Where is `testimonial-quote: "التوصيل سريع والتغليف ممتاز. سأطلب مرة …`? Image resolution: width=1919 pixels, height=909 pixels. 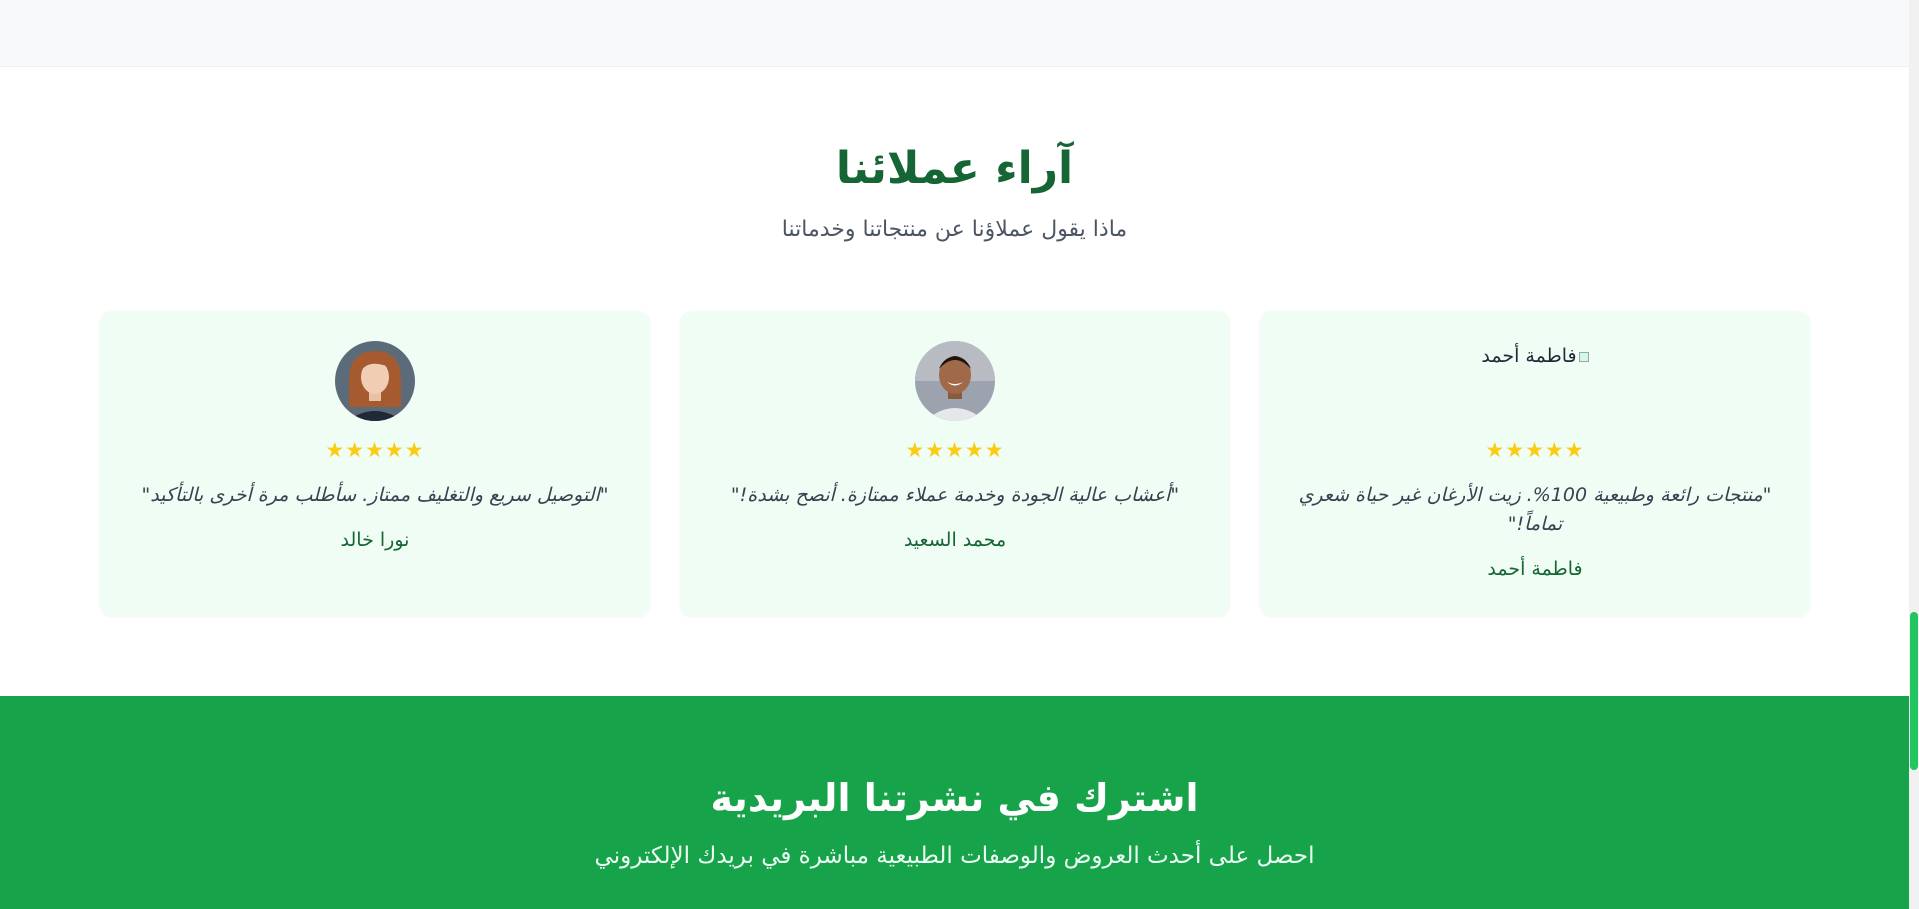
testimonial-quote: "التوصيل سريع والتغليف ممتاز. سأطلب مرة … is located at coordinates (375, 495).